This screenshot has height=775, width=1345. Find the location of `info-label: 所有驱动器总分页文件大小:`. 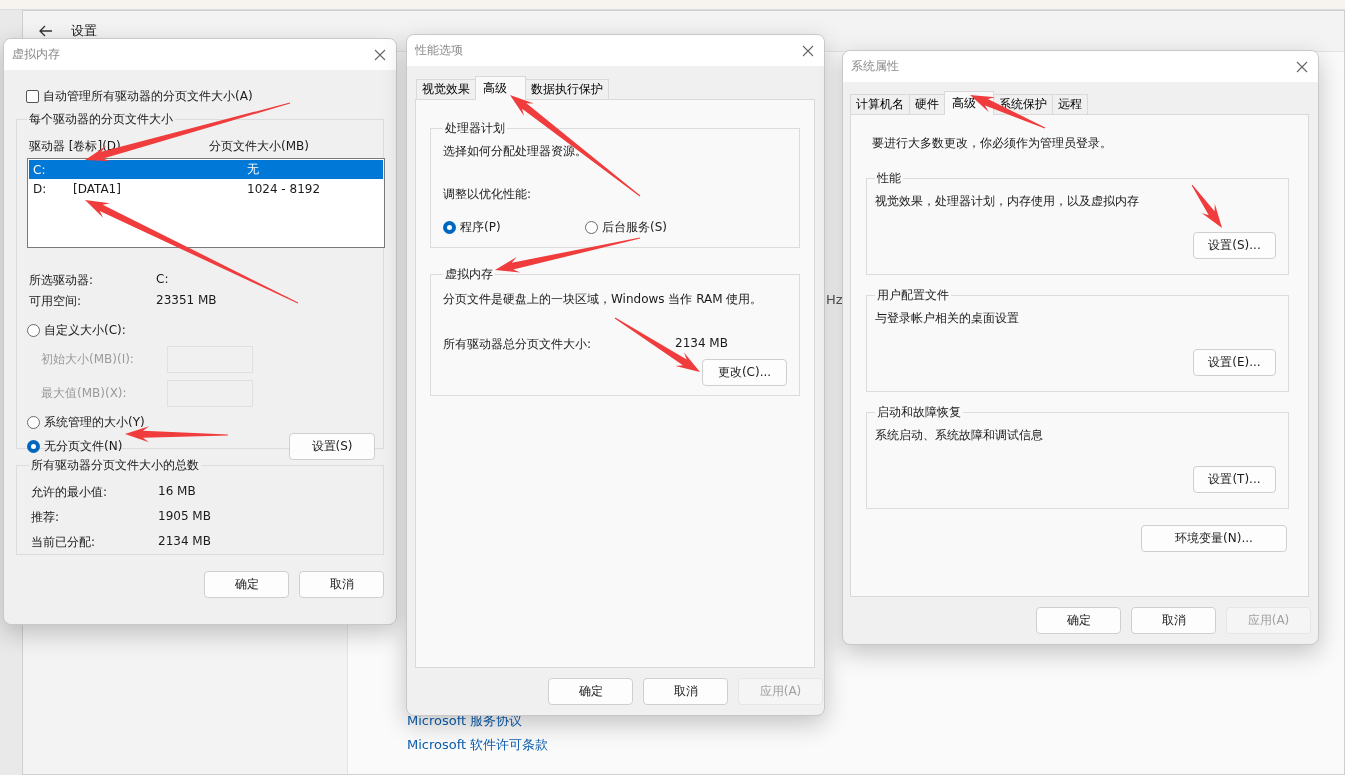

info-label: 所有驱动器总分页文件大小: is located at coordinates (518, 344).